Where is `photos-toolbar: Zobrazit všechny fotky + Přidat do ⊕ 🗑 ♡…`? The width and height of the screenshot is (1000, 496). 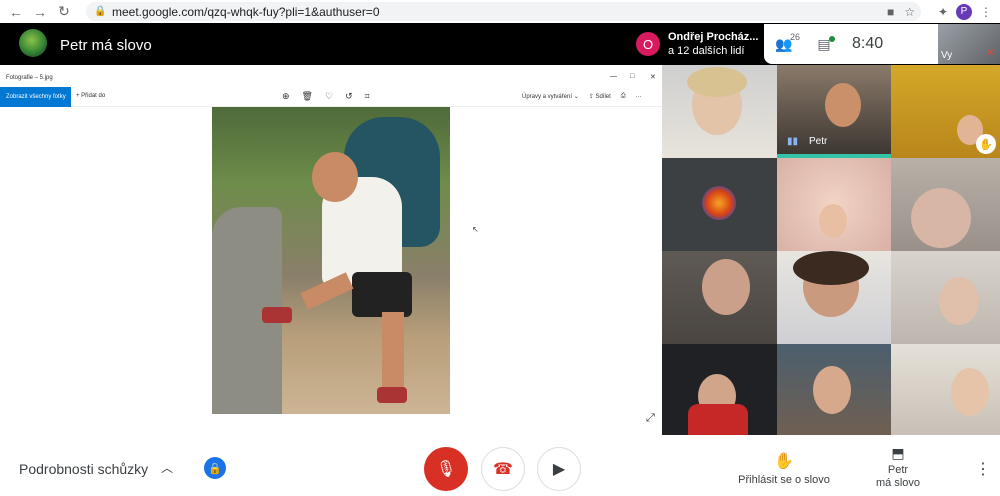 photos-toolbar: Zobrazit všechny fotky + Přidat do ⊕ 🗑 ♡… is located at coordinates (331, 97).